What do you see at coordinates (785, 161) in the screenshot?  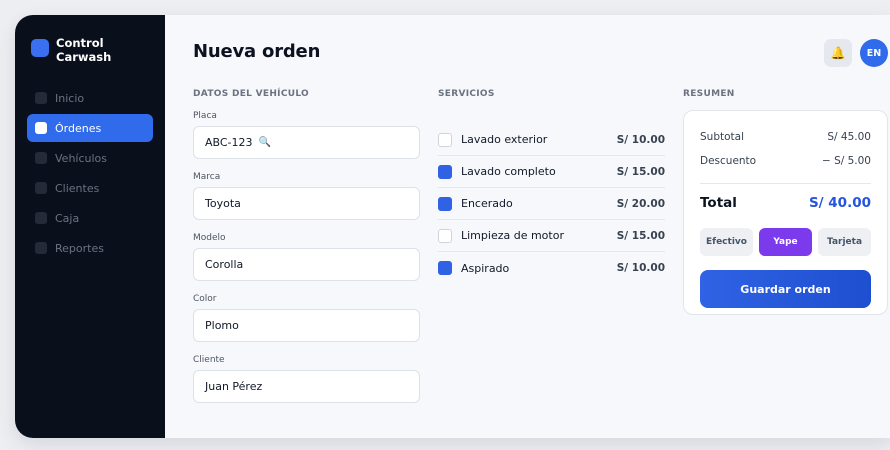 I see `discount-row: Descuento − S/ 5.00` at bounding box center [785, 161].